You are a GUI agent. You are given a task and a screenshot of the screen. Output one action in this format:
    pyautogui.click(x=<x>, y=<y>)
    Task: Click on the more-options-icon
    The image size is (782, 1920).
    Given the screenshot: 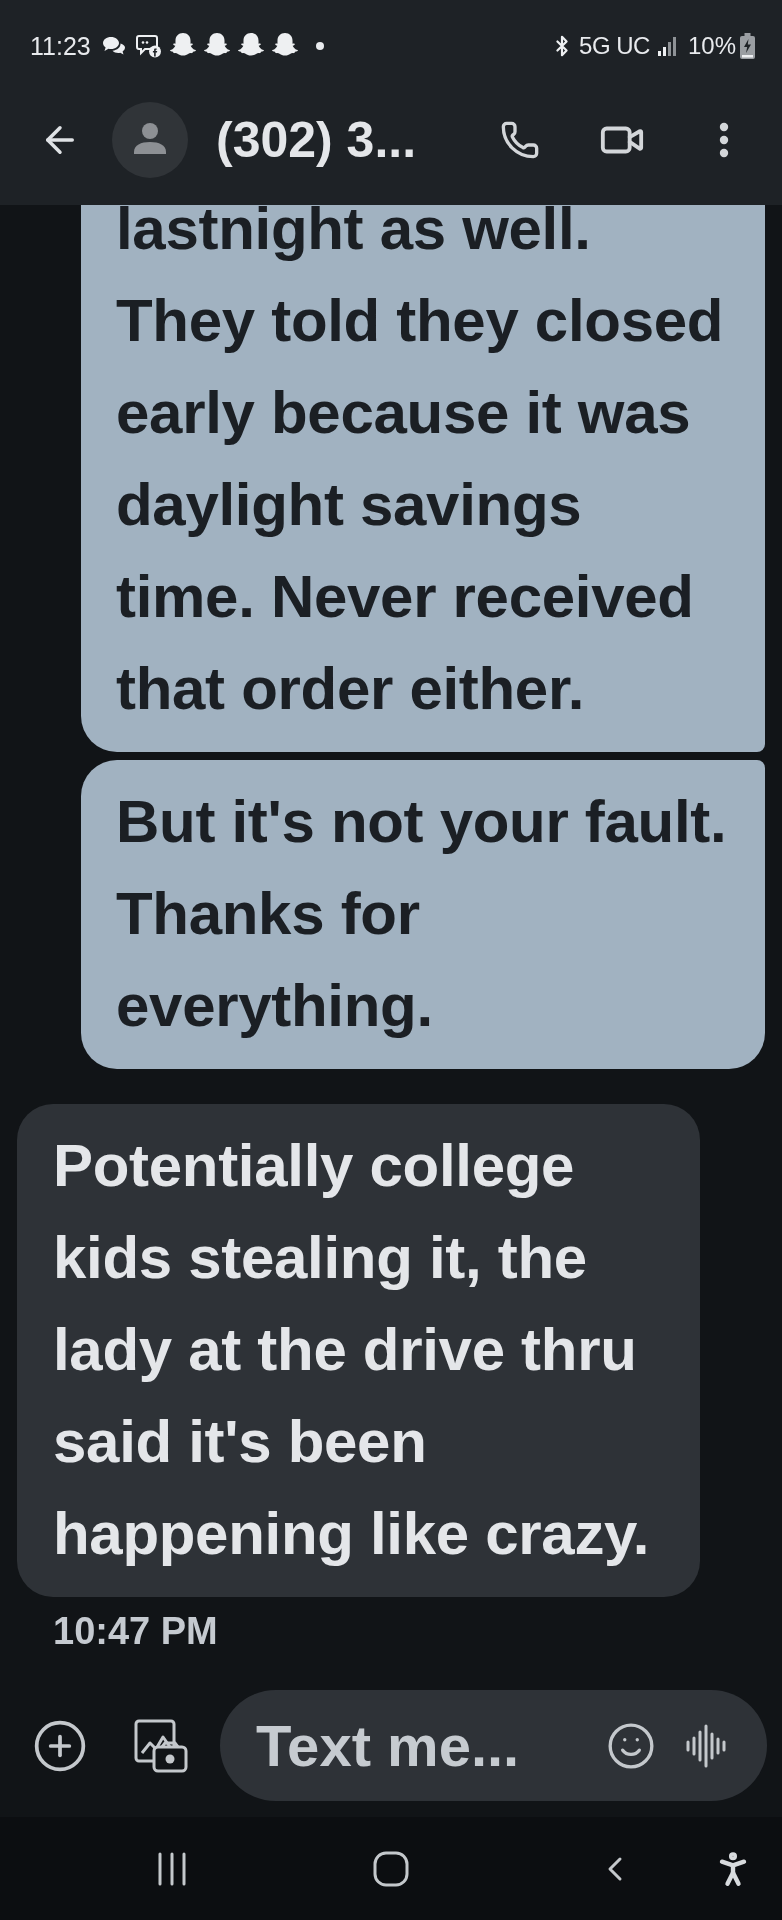 What is the action you would take?
    pyautogui.click(x=724, y=140)
    